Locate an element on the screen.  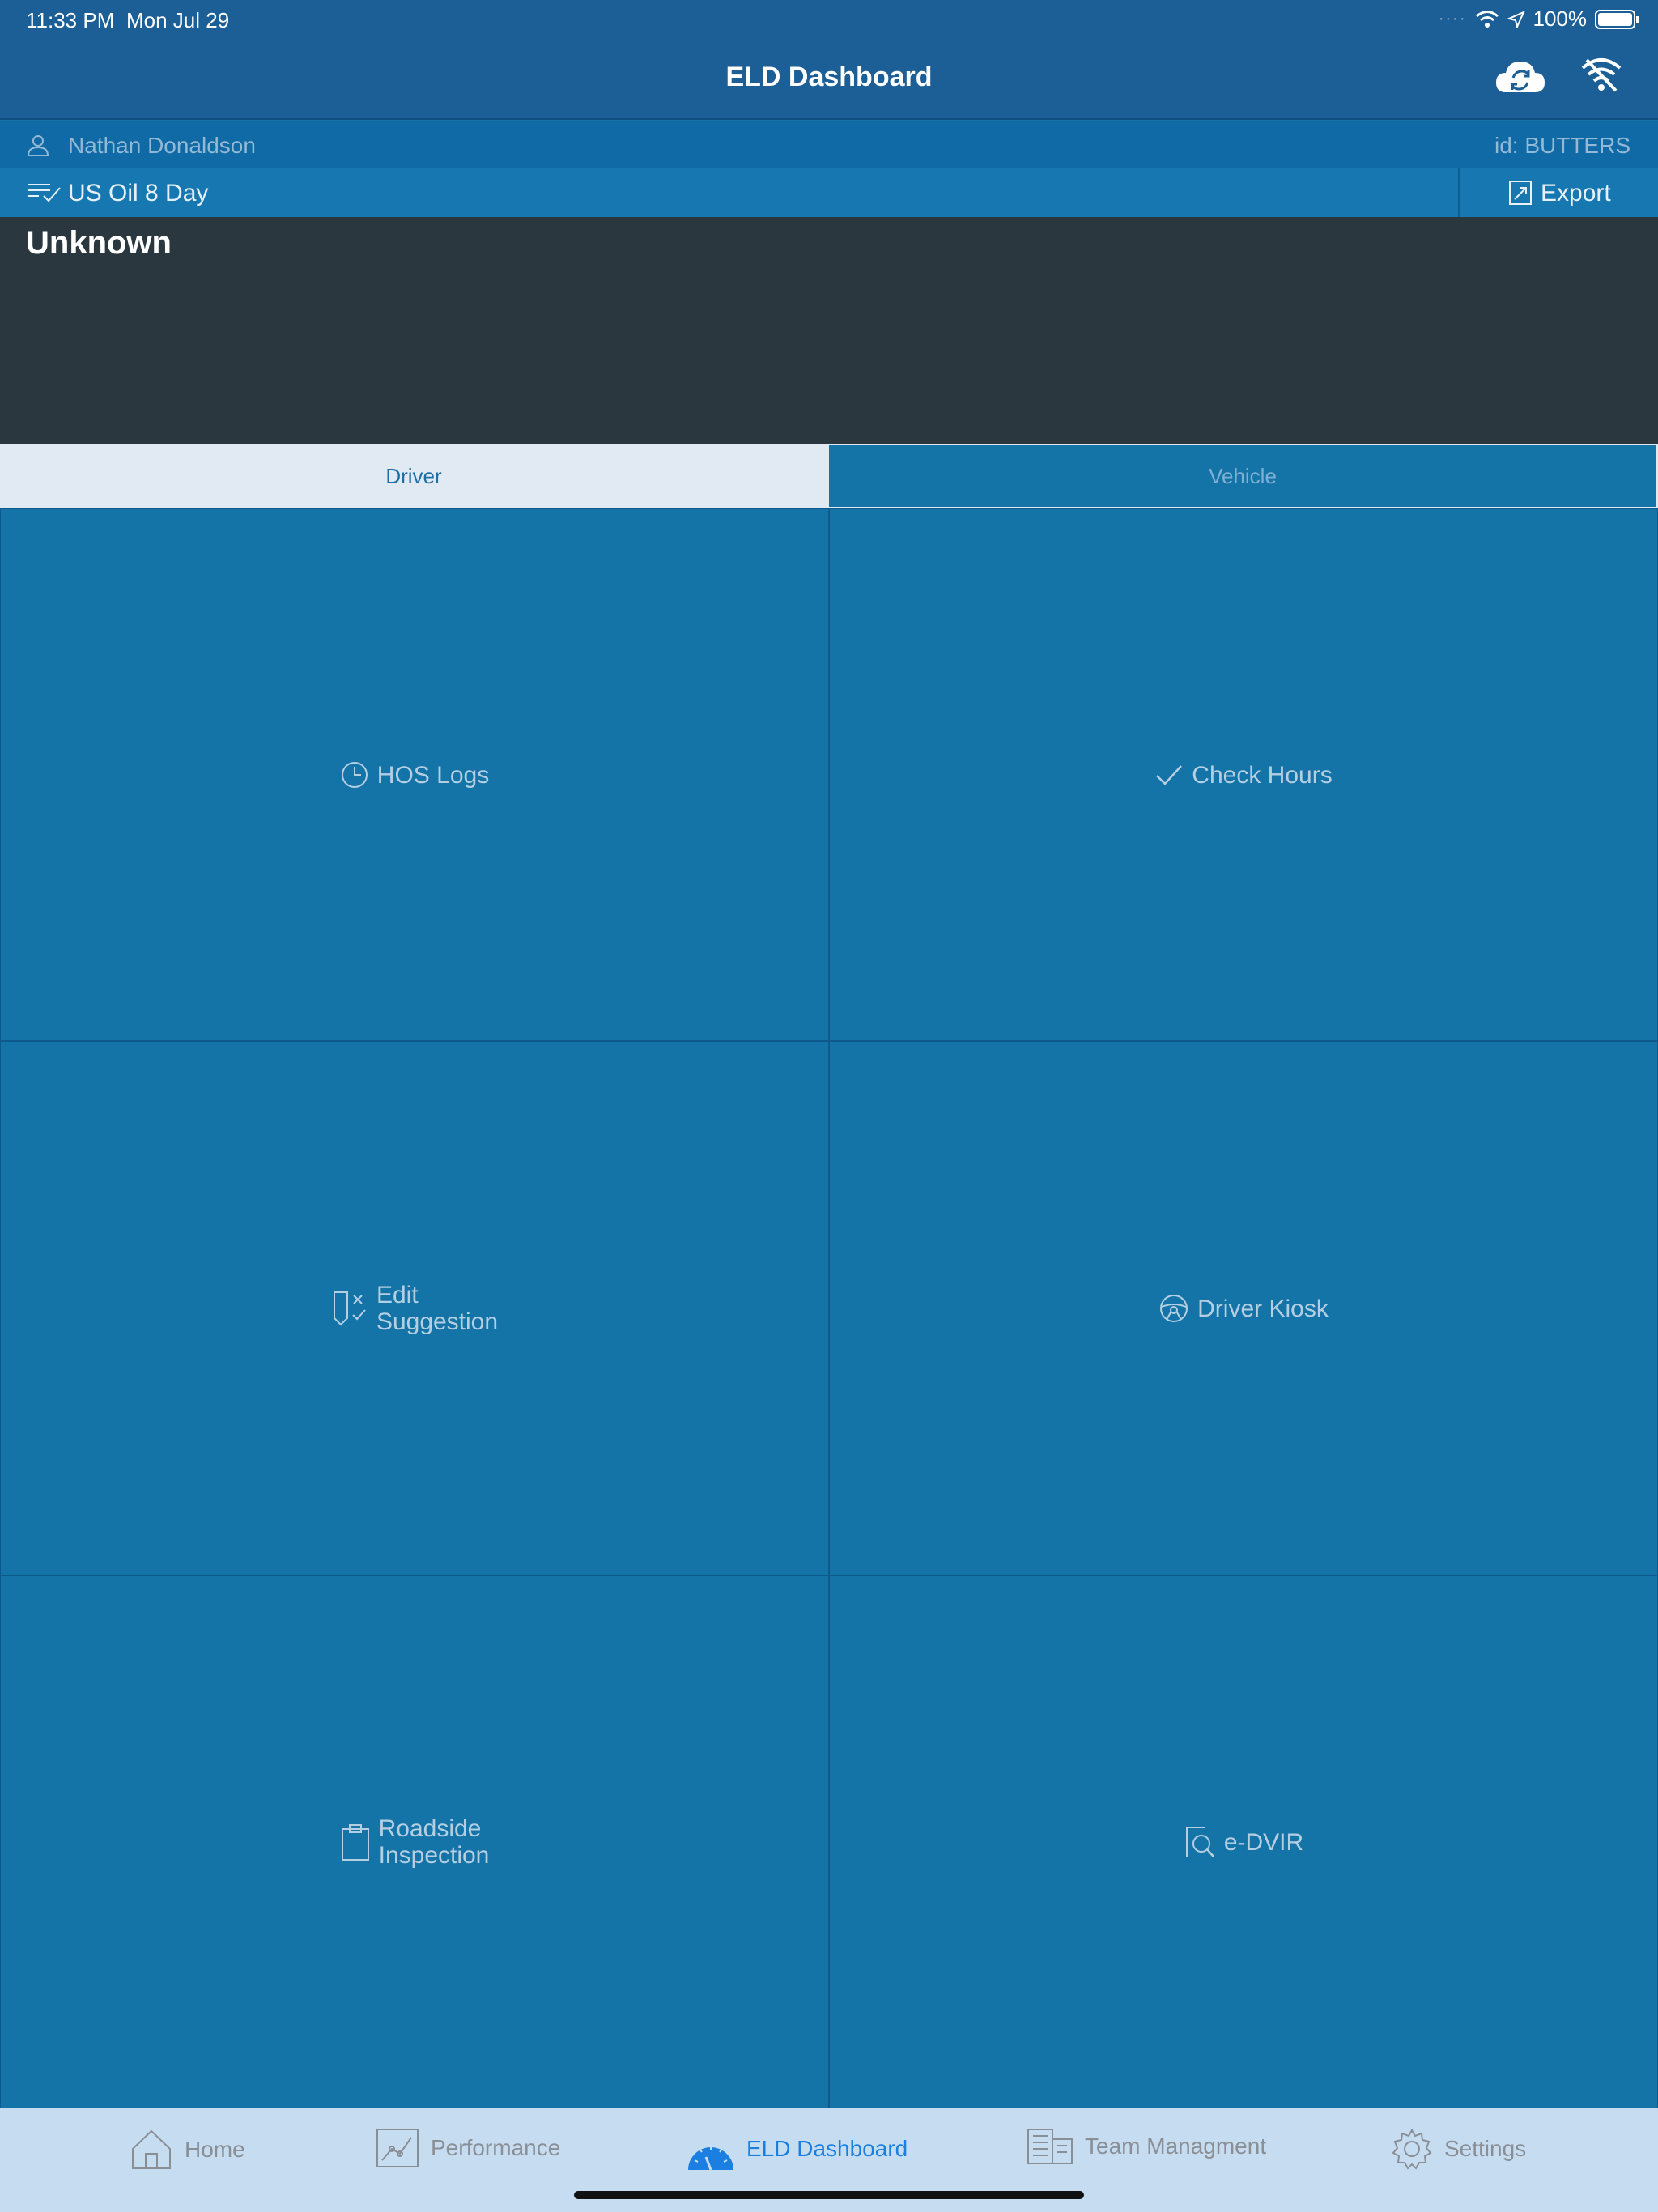
bottom-tab-performance: Performance is located at coordinates (468, 2148).